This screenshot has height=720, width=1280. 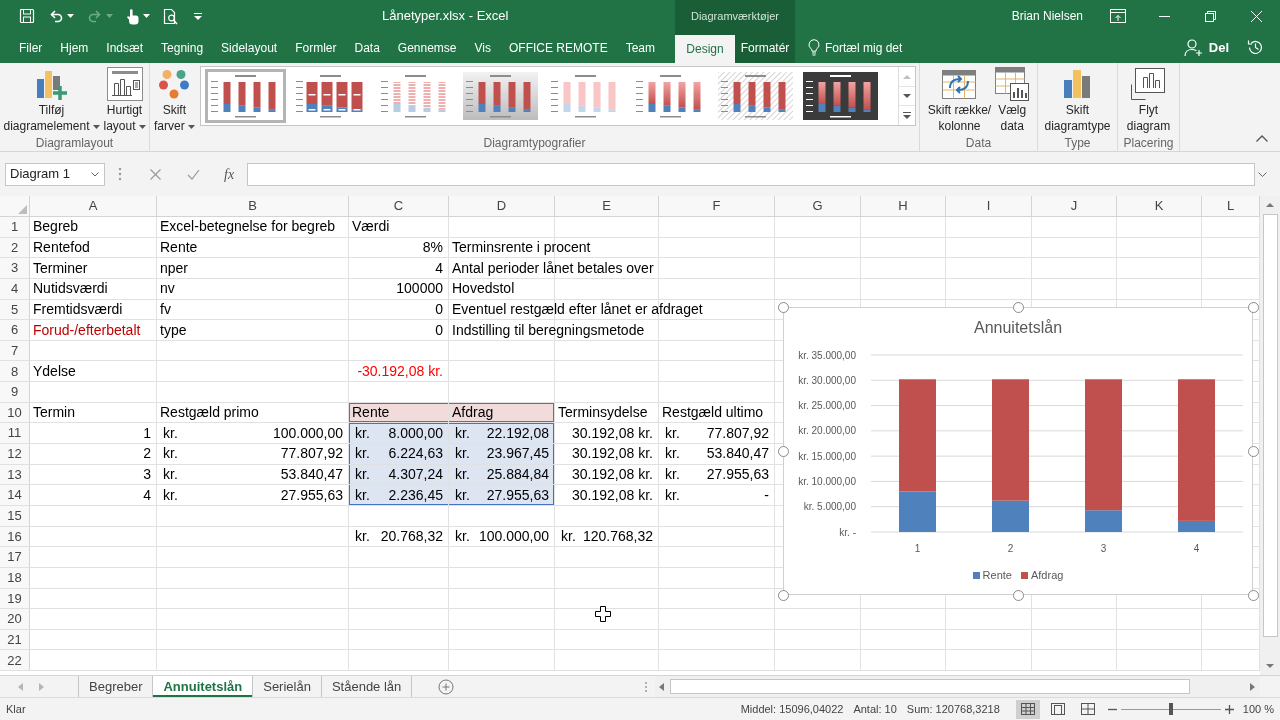 I want to click on column-header: H, so click(x=903, y=206).